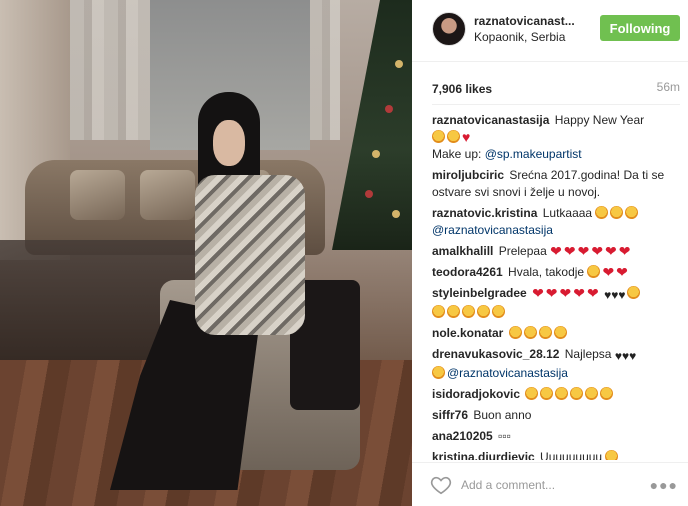 The image size is (688, 506). I want to click on comment-mention: @sp.makeupartist, so click(533, 154).